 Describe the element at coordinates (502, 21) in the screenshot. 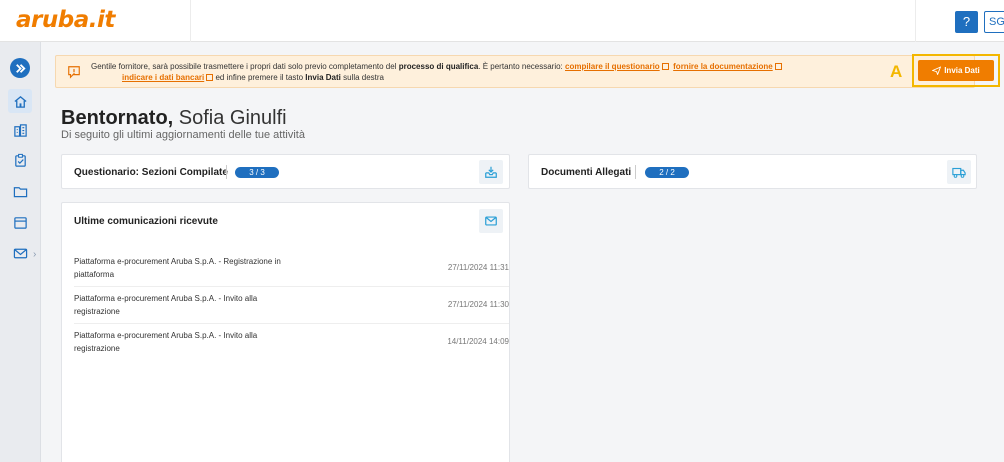

I see `top-bar: aruba.it ? SG` at that location.